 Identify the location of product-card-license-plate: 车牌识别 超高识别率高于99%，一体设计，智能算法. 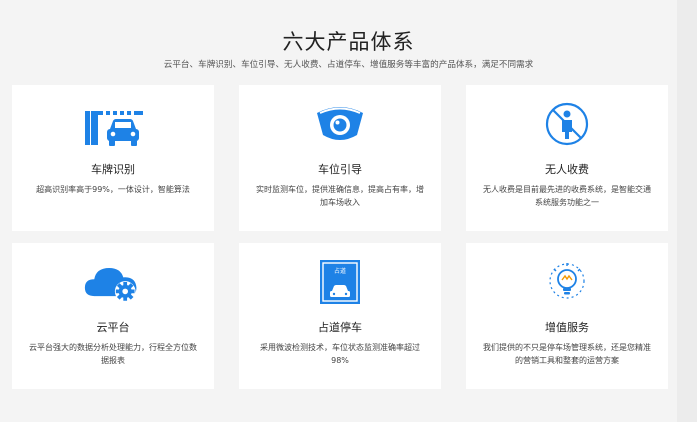
(113, 158).